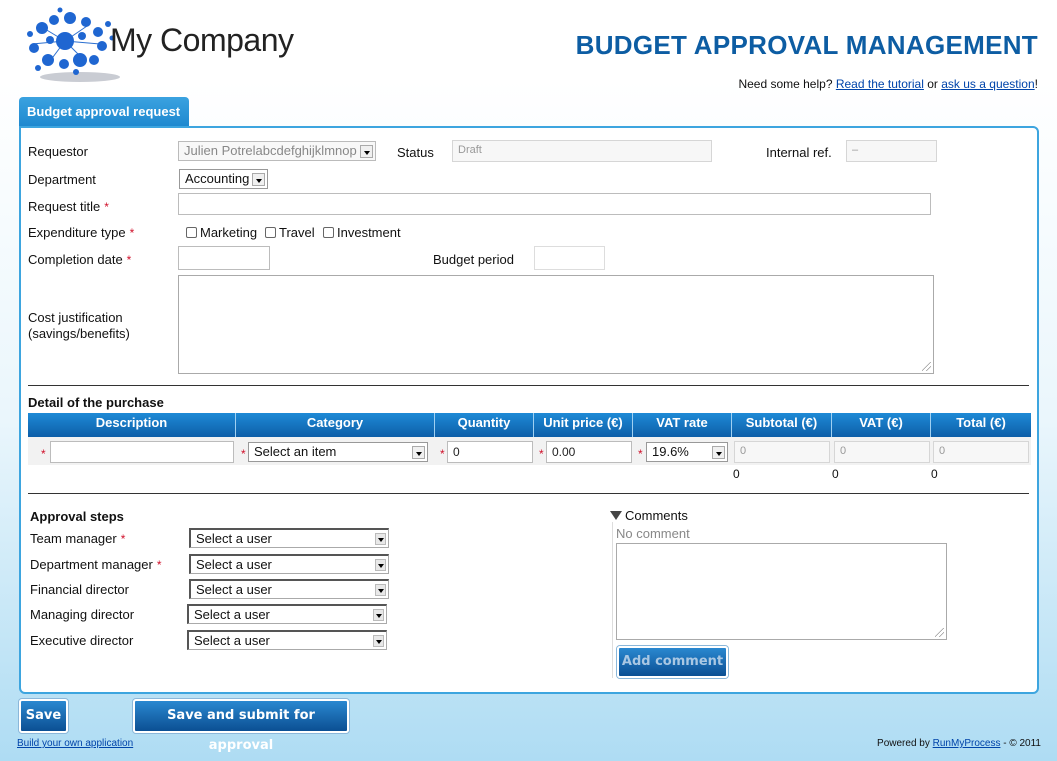  What do you see at coordinates (82, 640) in the screenshot?
I see `approval-step-label: Executive director` at bounding box center [82, 640].